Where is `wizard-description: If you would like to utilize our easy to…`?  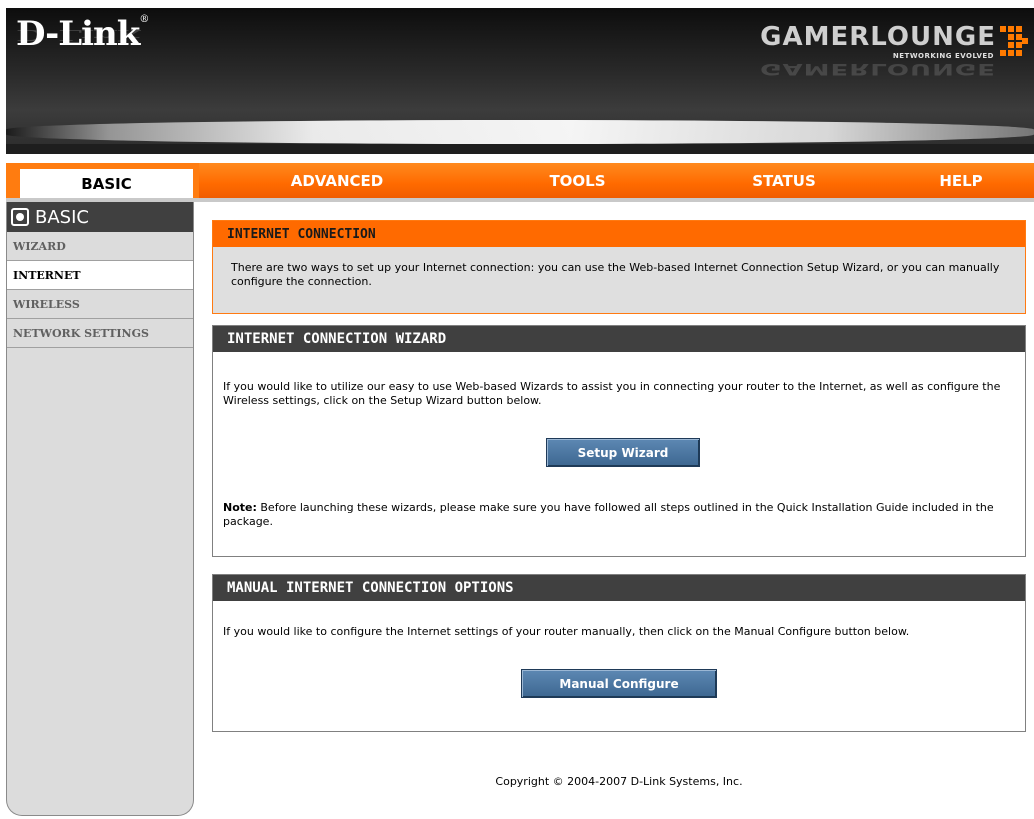 wizard-description: If you would like to utilize our easy to… is located at coordinates (612, 393).